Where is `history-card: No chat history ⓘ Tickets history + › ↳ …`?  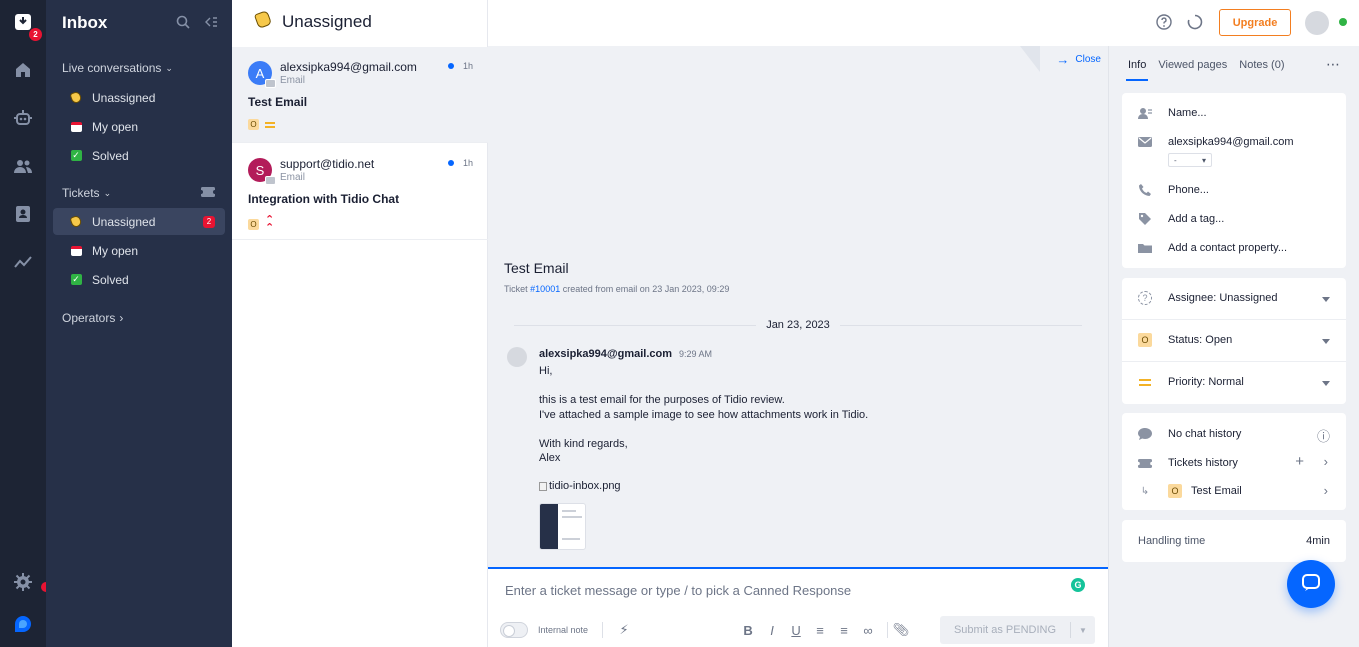 history-card: No chat history ⓘ Tickets history + › ↳ … is located at coordinates (1234, 461).